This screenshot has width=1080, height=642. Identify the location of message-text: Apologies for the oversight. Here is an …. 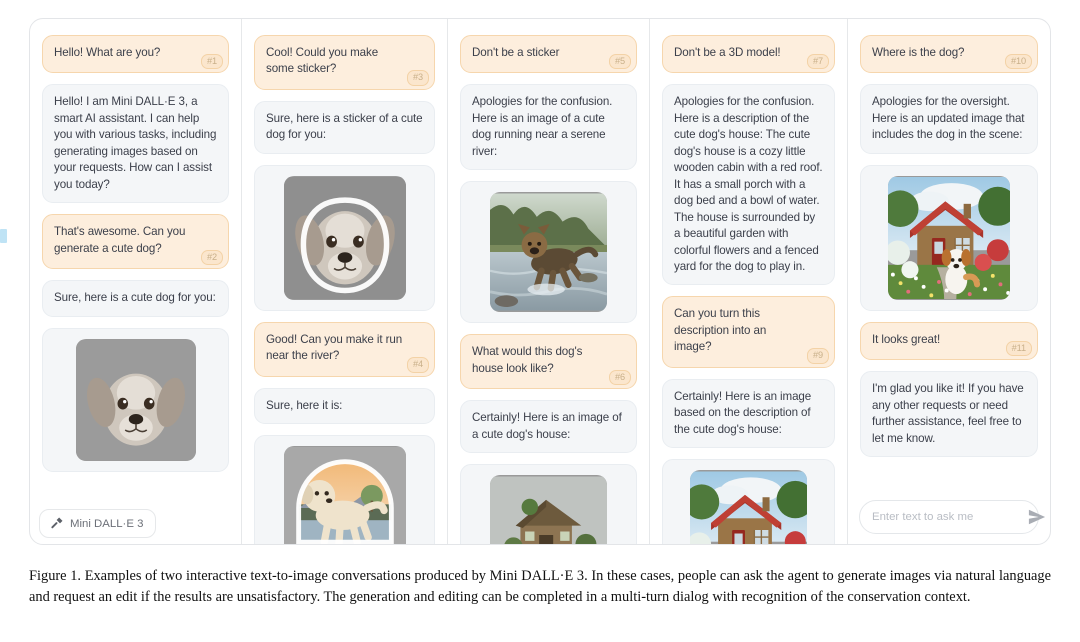
(948, 118).